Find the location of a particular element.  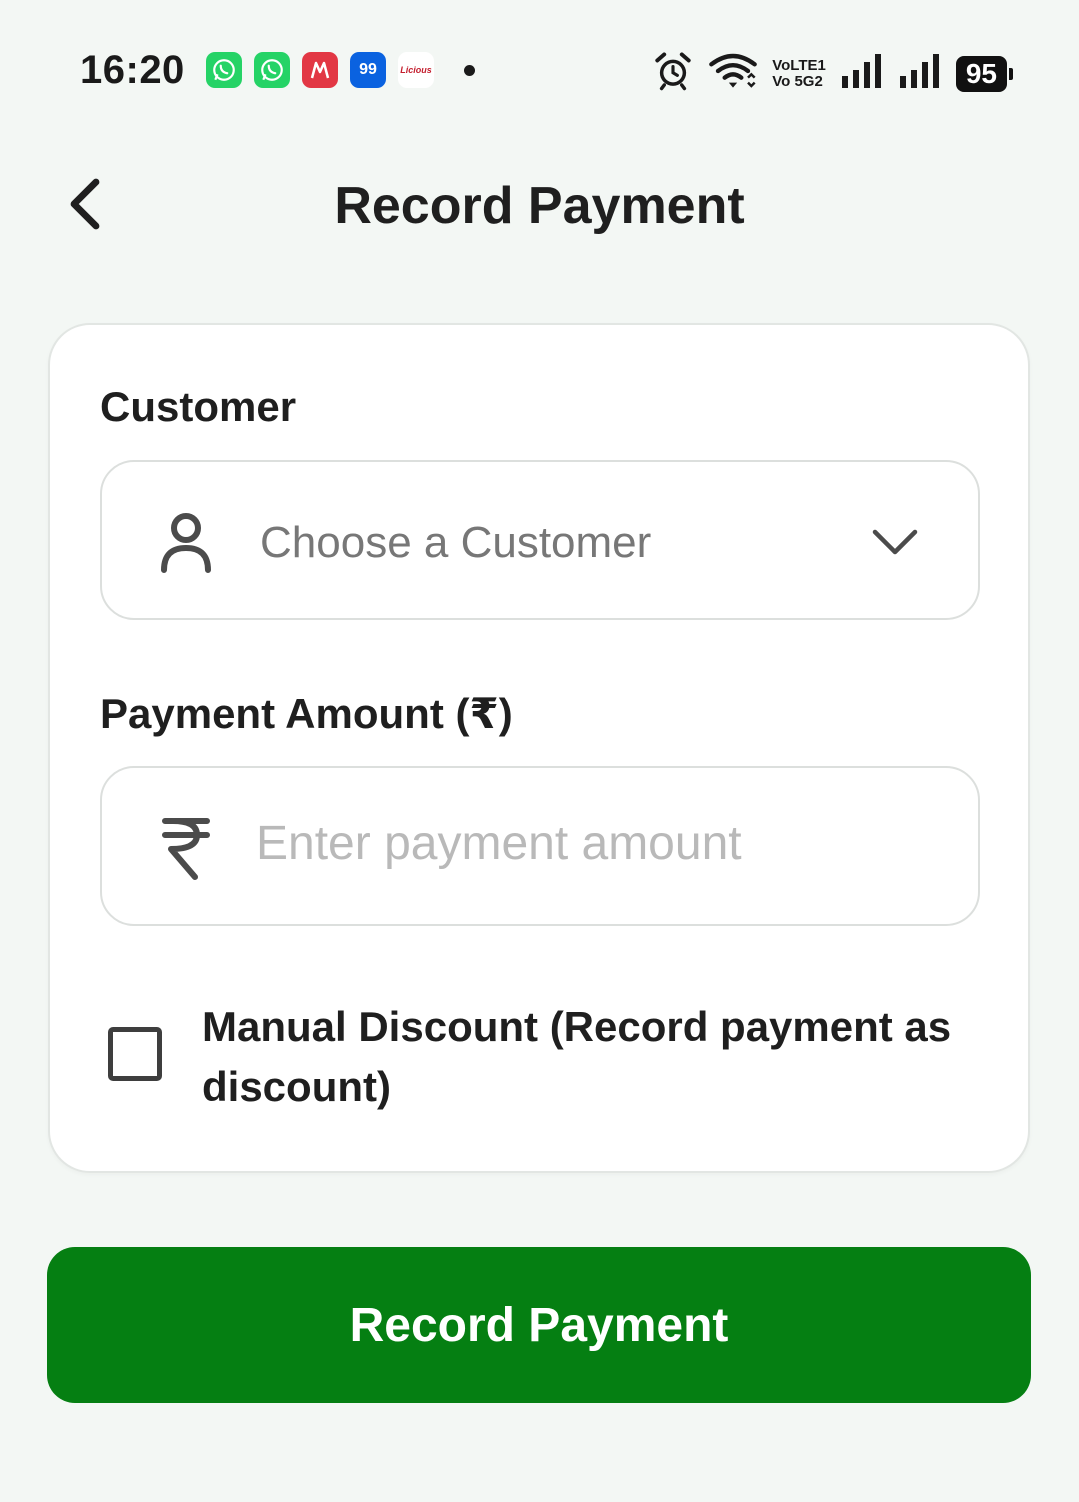

person-icon is located at coordinates (186, 542).